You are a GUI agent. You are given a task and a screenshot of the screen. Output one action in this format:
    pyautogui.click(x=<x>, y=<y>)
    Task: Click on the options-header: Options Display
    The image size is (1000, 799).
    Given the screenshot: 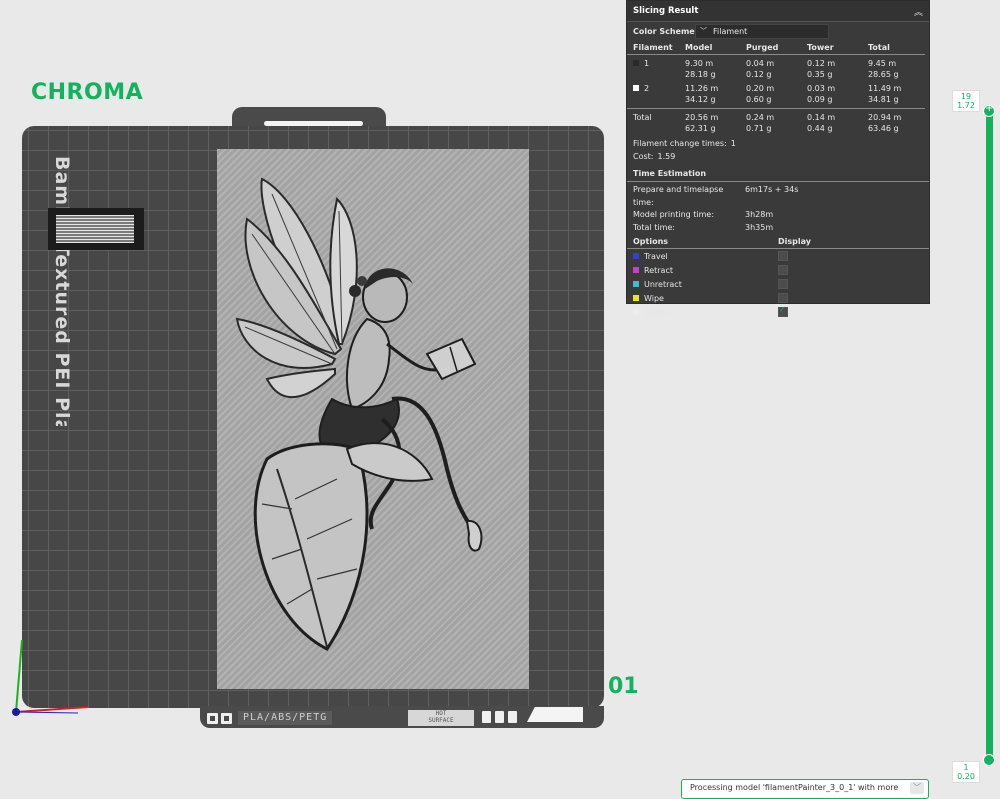 What is the action you would take?
    pyautogui.click(x=778, y=242)
    